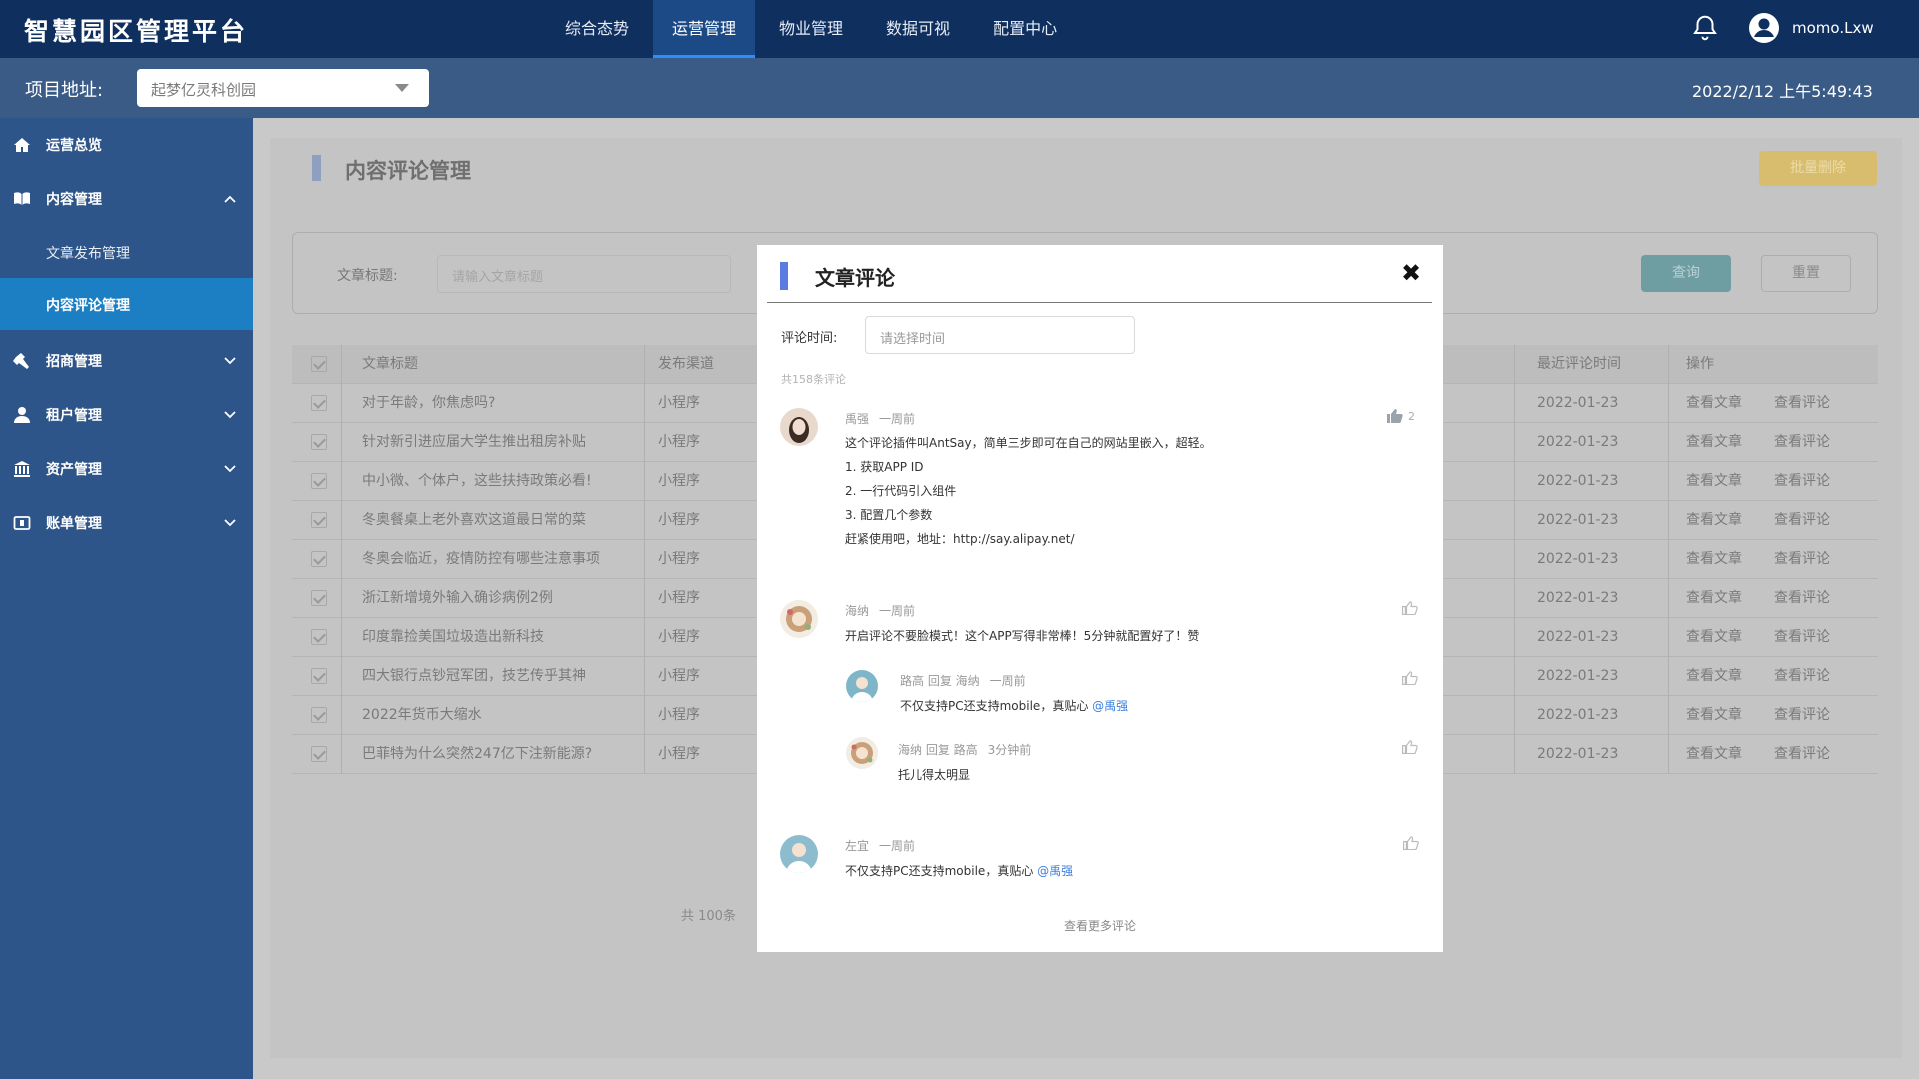 This screenshot has height=1079, width=1919. Describe the element at coordinates (1411, 273) in the screenshot. I see `close-icon: ✖` at that location.